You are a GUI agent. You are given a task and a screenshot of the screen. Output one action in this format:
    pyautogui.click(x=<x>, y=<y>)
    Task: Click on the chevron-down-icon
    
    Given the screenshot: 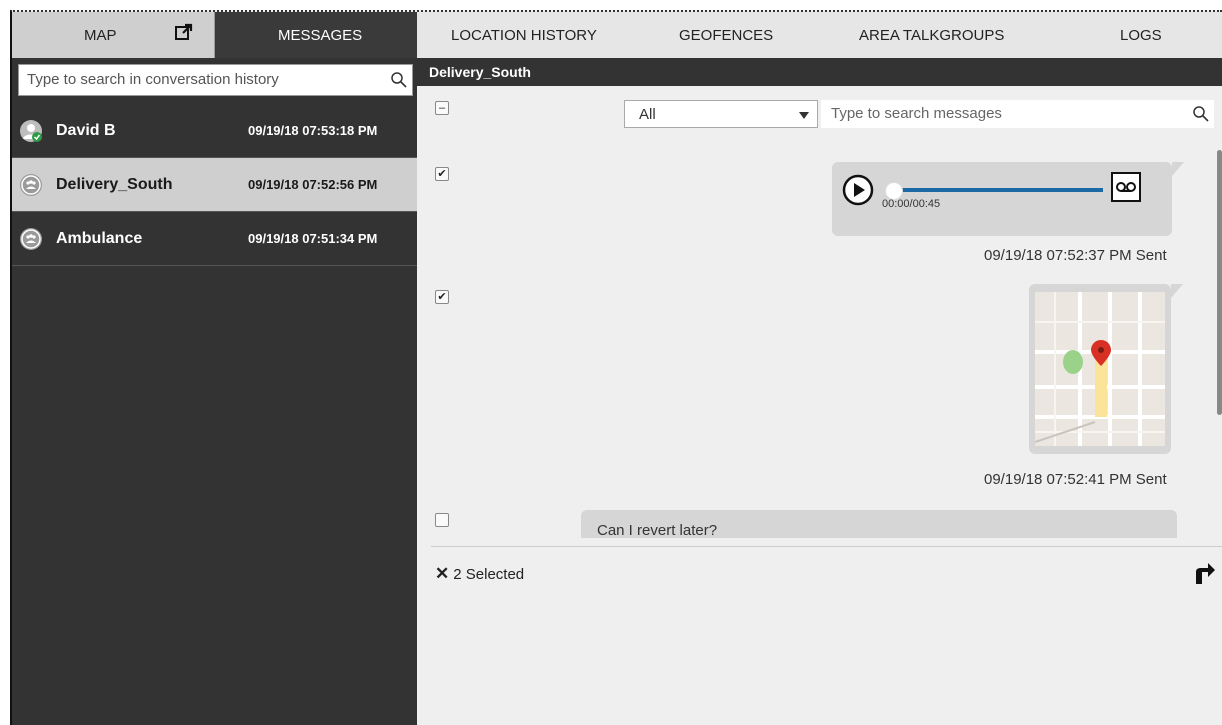 What is the action you would take?
    pyautogui.click(x=804, y=115)
    